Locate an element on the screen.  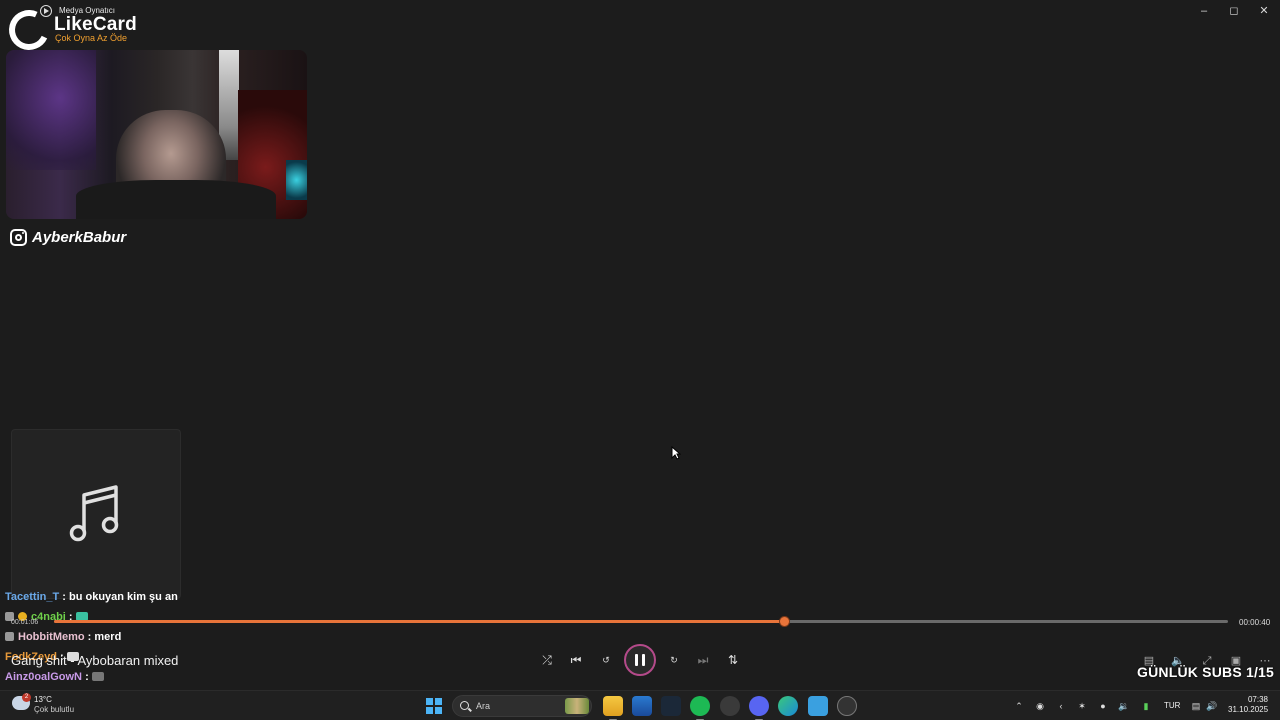
chat-user: Tacettin_T is located at coordinates (32, 597).